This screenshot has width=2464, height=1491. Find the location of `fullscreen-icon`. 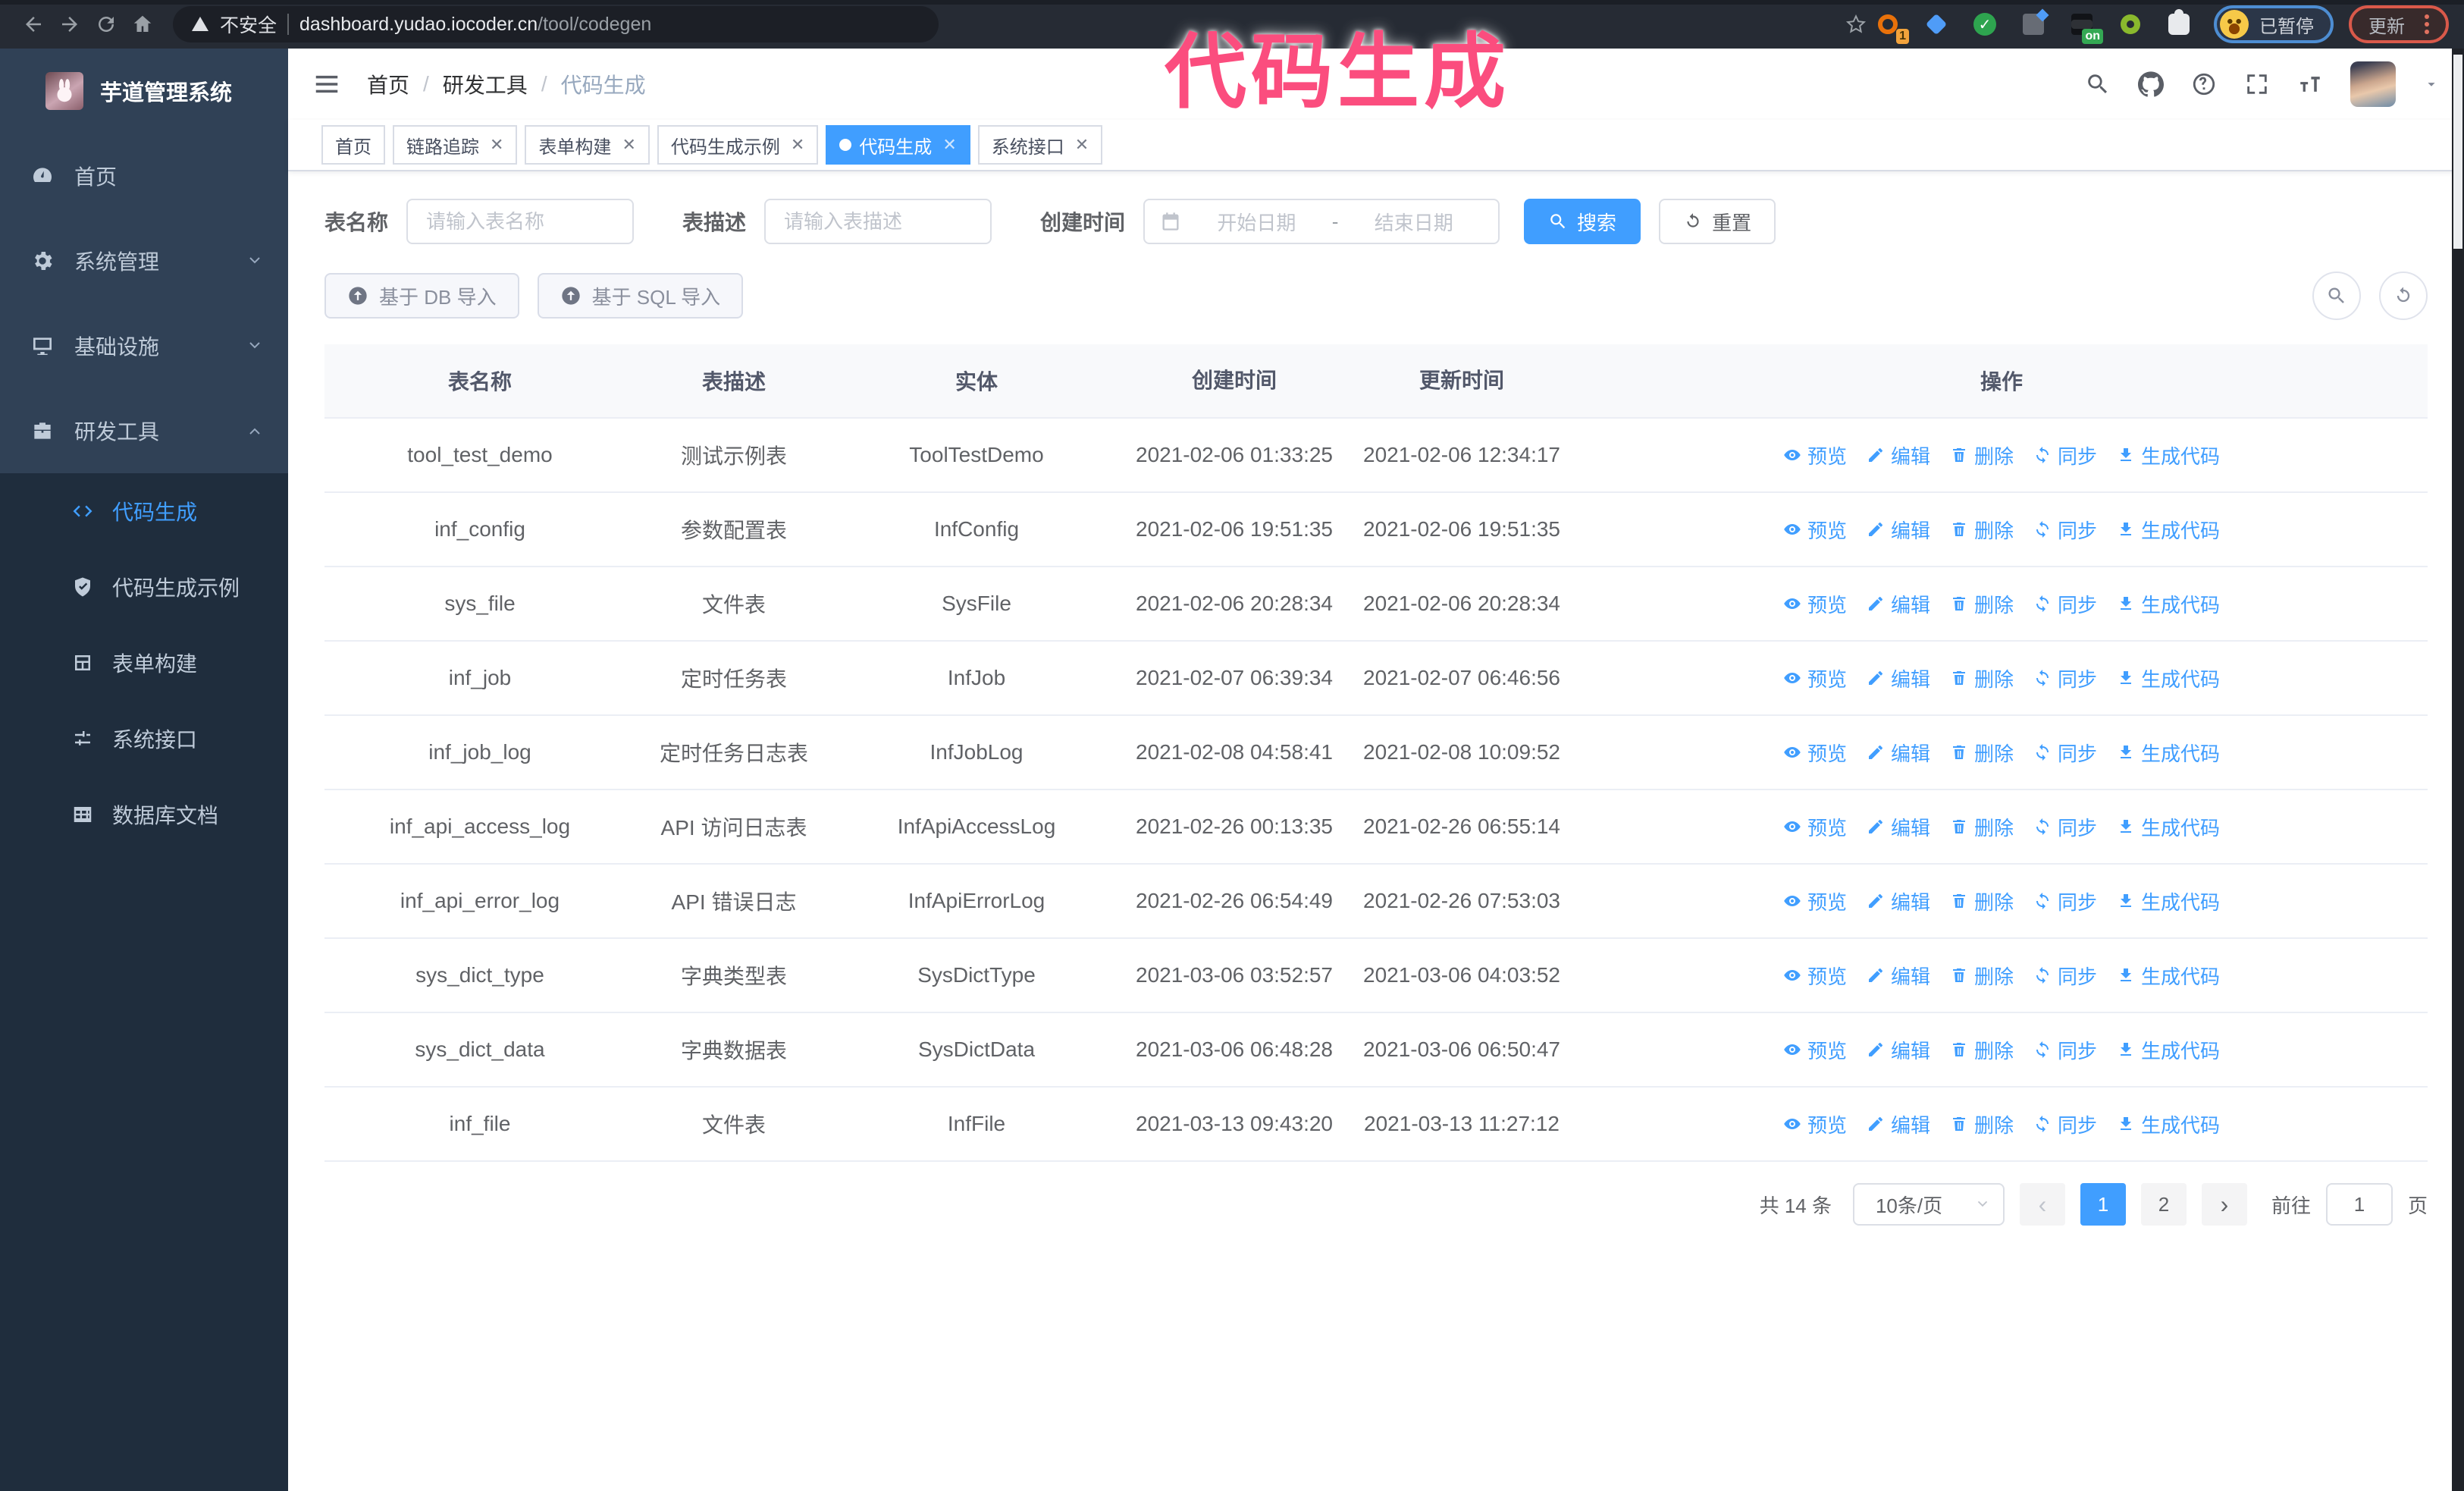

fullscreen-icon is located at coordinates (2257, 84).